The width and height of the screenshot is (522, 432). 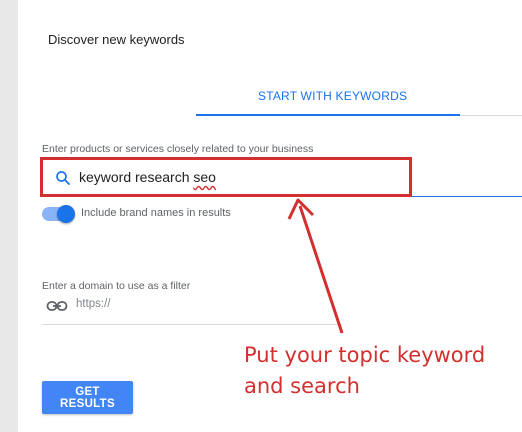 I want to click on tab-label: START WITH KEYWORDS, so click(x=333, y=96).